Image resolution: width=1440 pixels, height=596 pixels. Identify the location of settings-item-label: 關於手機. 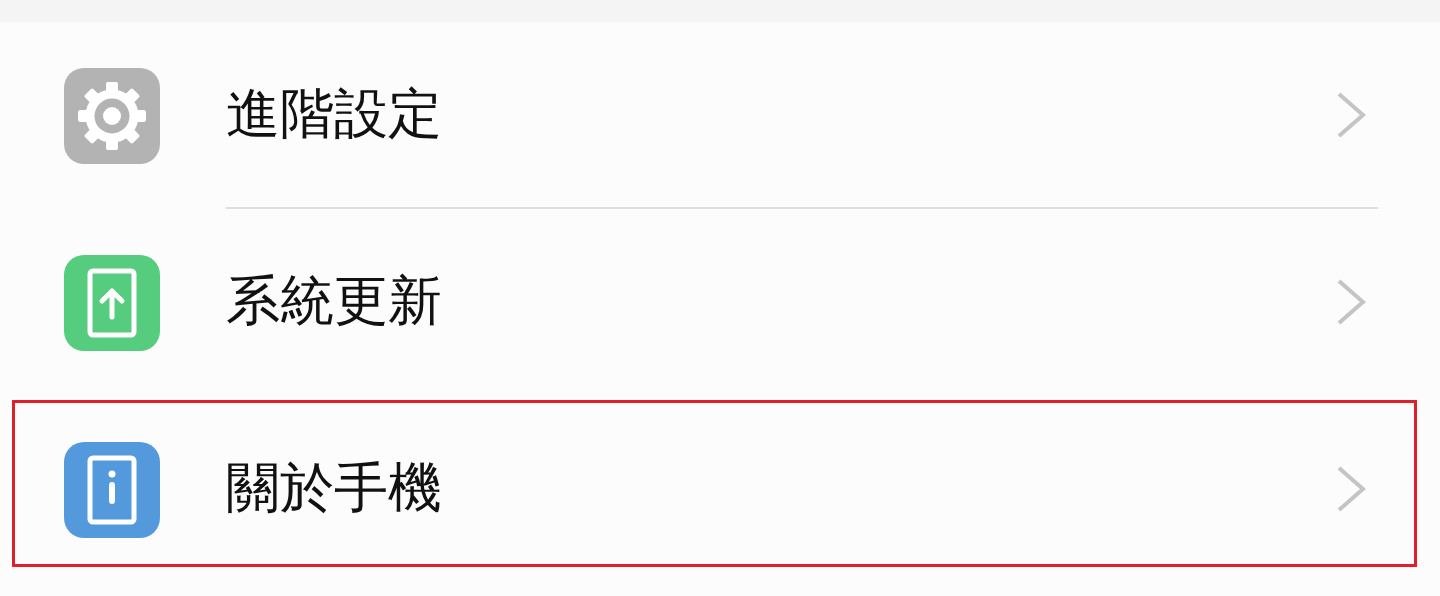
(781, 488).